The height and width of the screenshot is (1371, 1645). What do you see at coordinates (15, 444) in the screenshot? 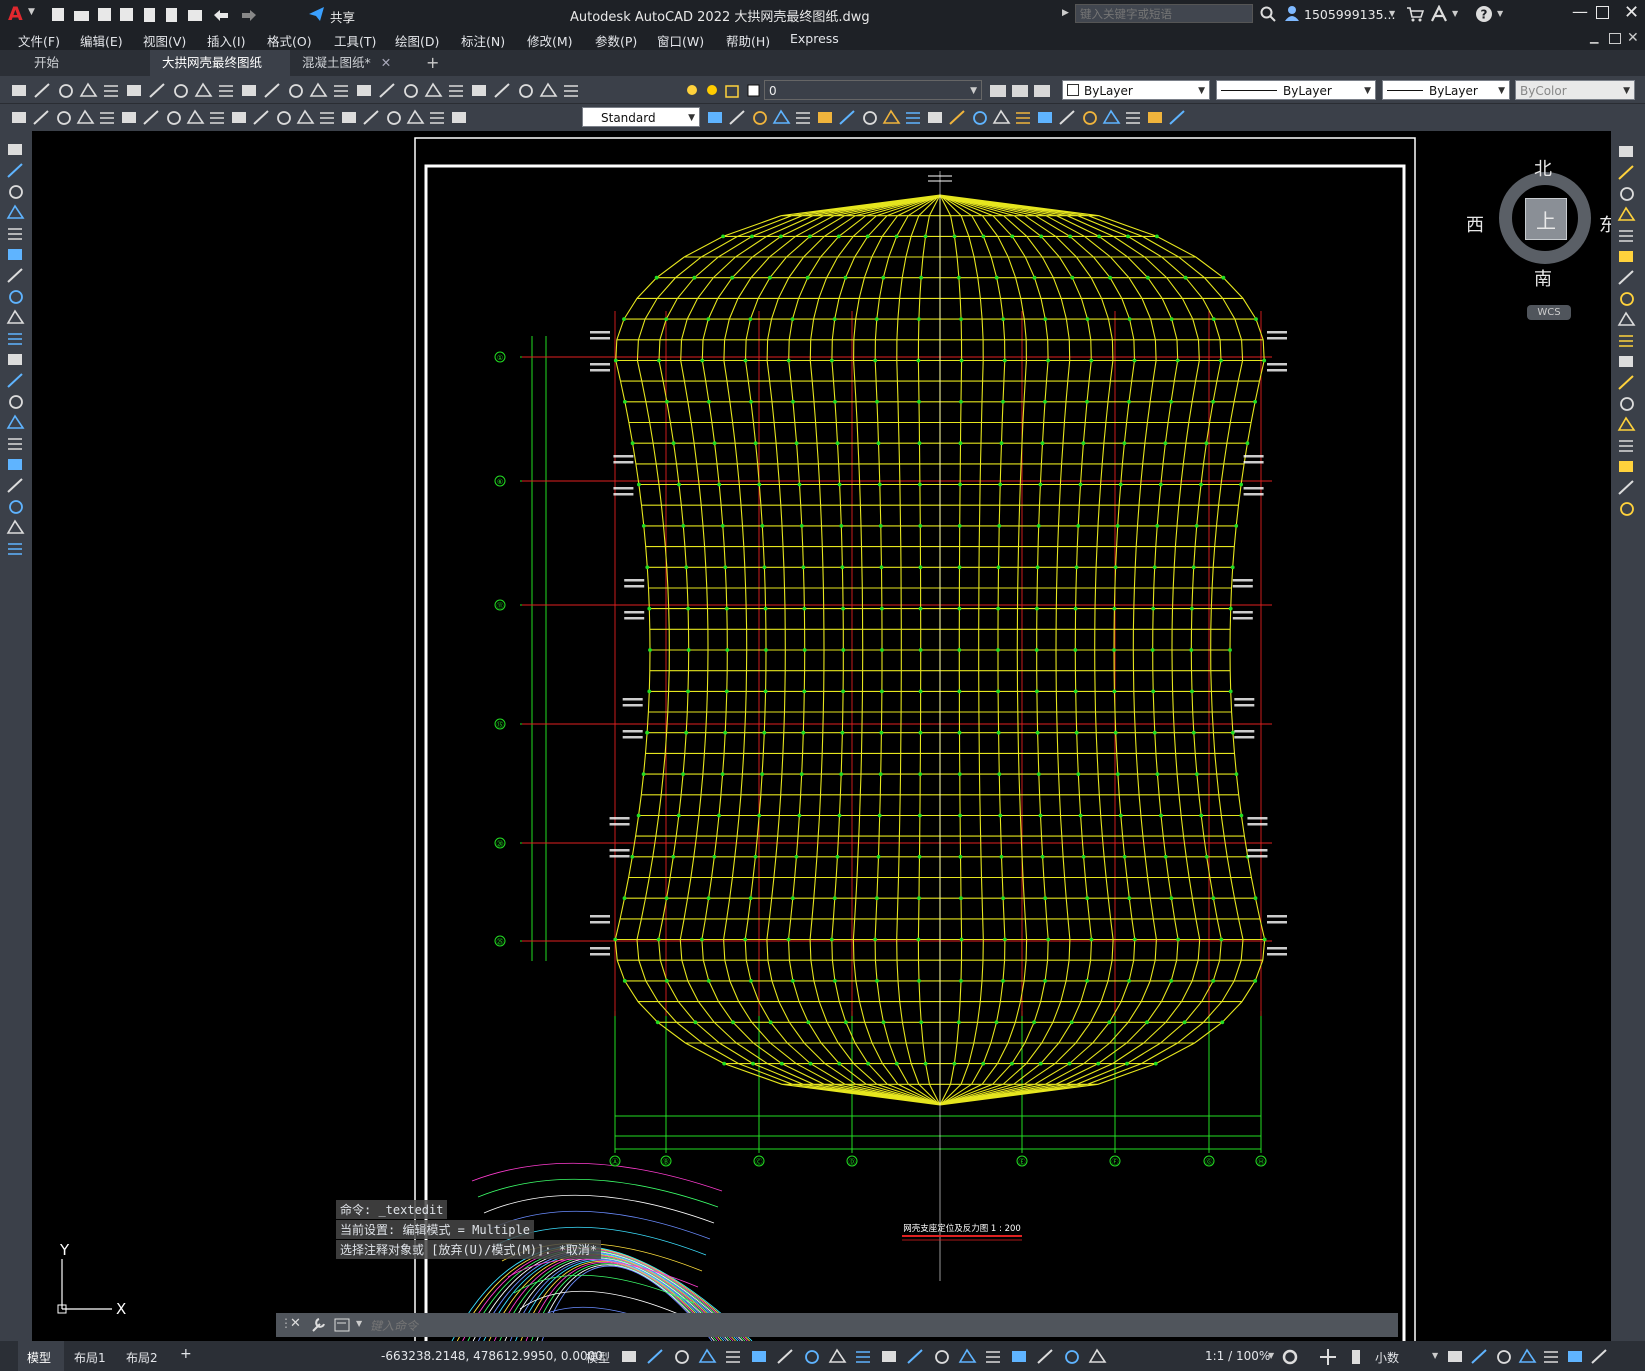
I see `hatch-icon` at bounding box center [15, 444].